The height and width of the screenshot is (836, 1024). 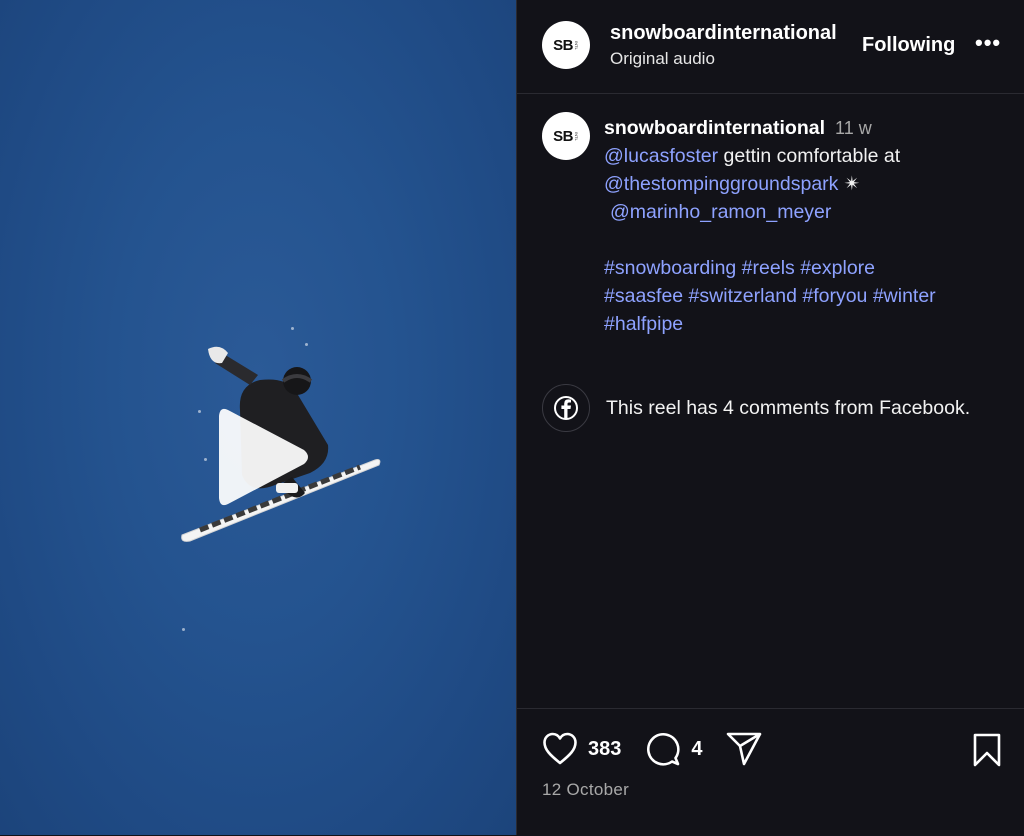 I want to click on post-footer: 383 4 12 October, so click(x=770, y=772).